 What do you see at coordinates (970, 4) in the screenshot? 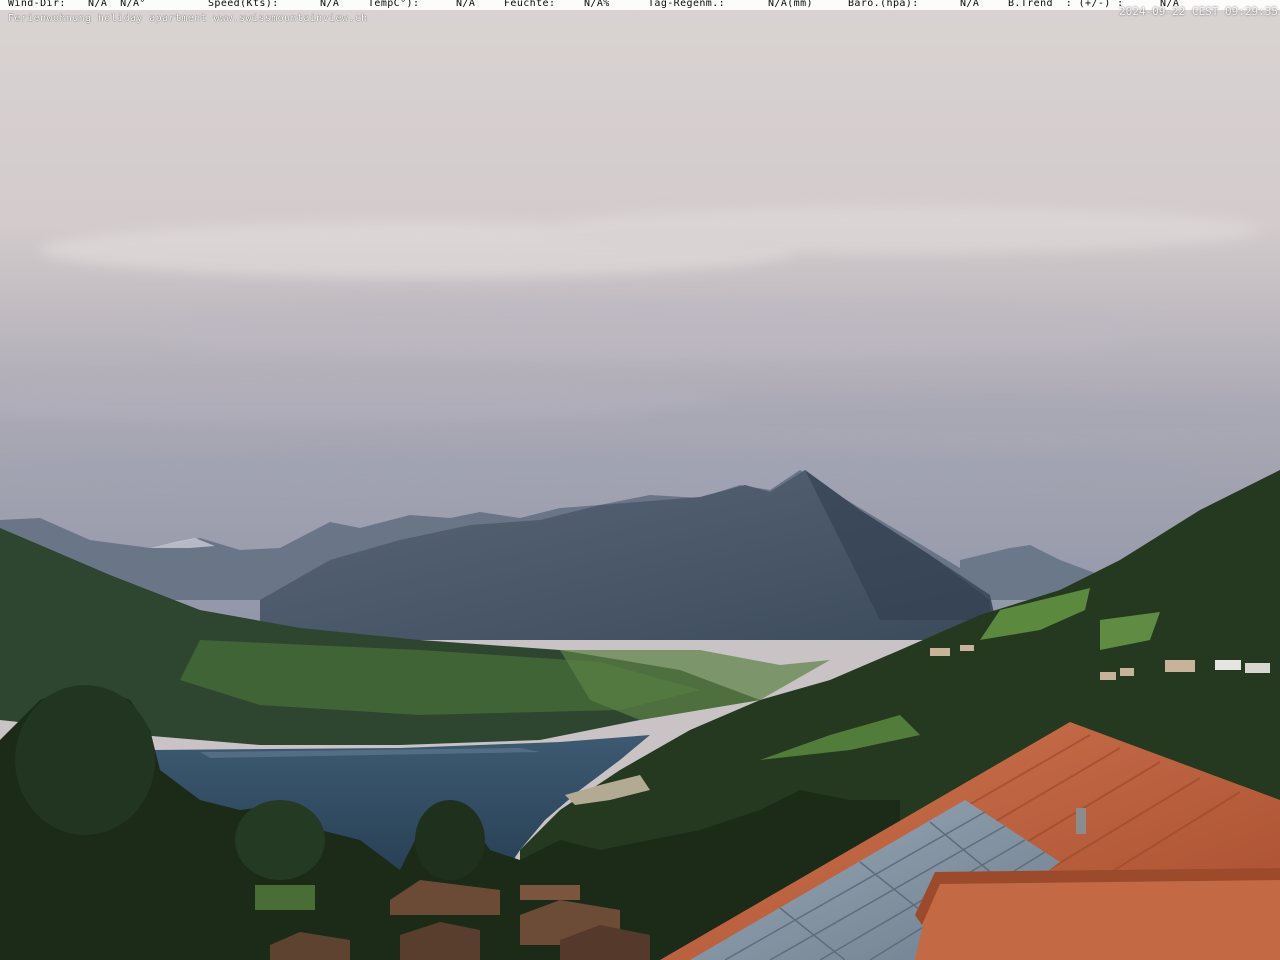
I see `baro-value: N/A` at bounding box center [970, 4].